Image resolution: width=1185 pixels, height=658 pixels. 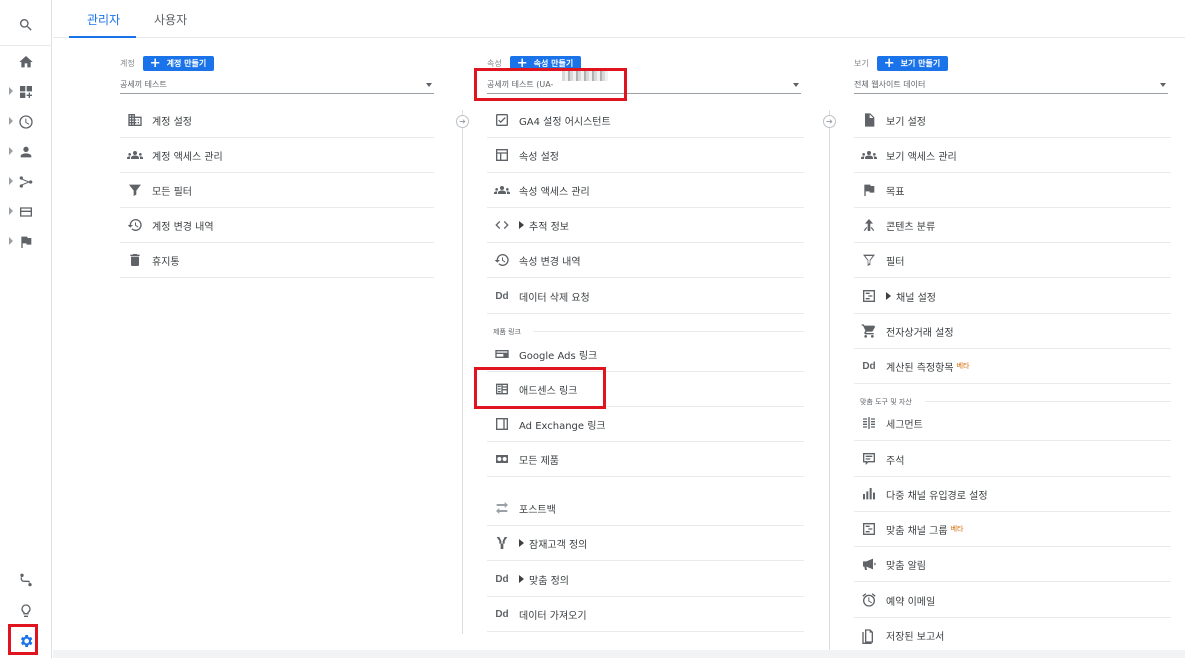 What do you see at coordinates (645, 260) in the screenshot?
I see `property-history-item: 속성 변경 내역` at bounding box center [645, 260].